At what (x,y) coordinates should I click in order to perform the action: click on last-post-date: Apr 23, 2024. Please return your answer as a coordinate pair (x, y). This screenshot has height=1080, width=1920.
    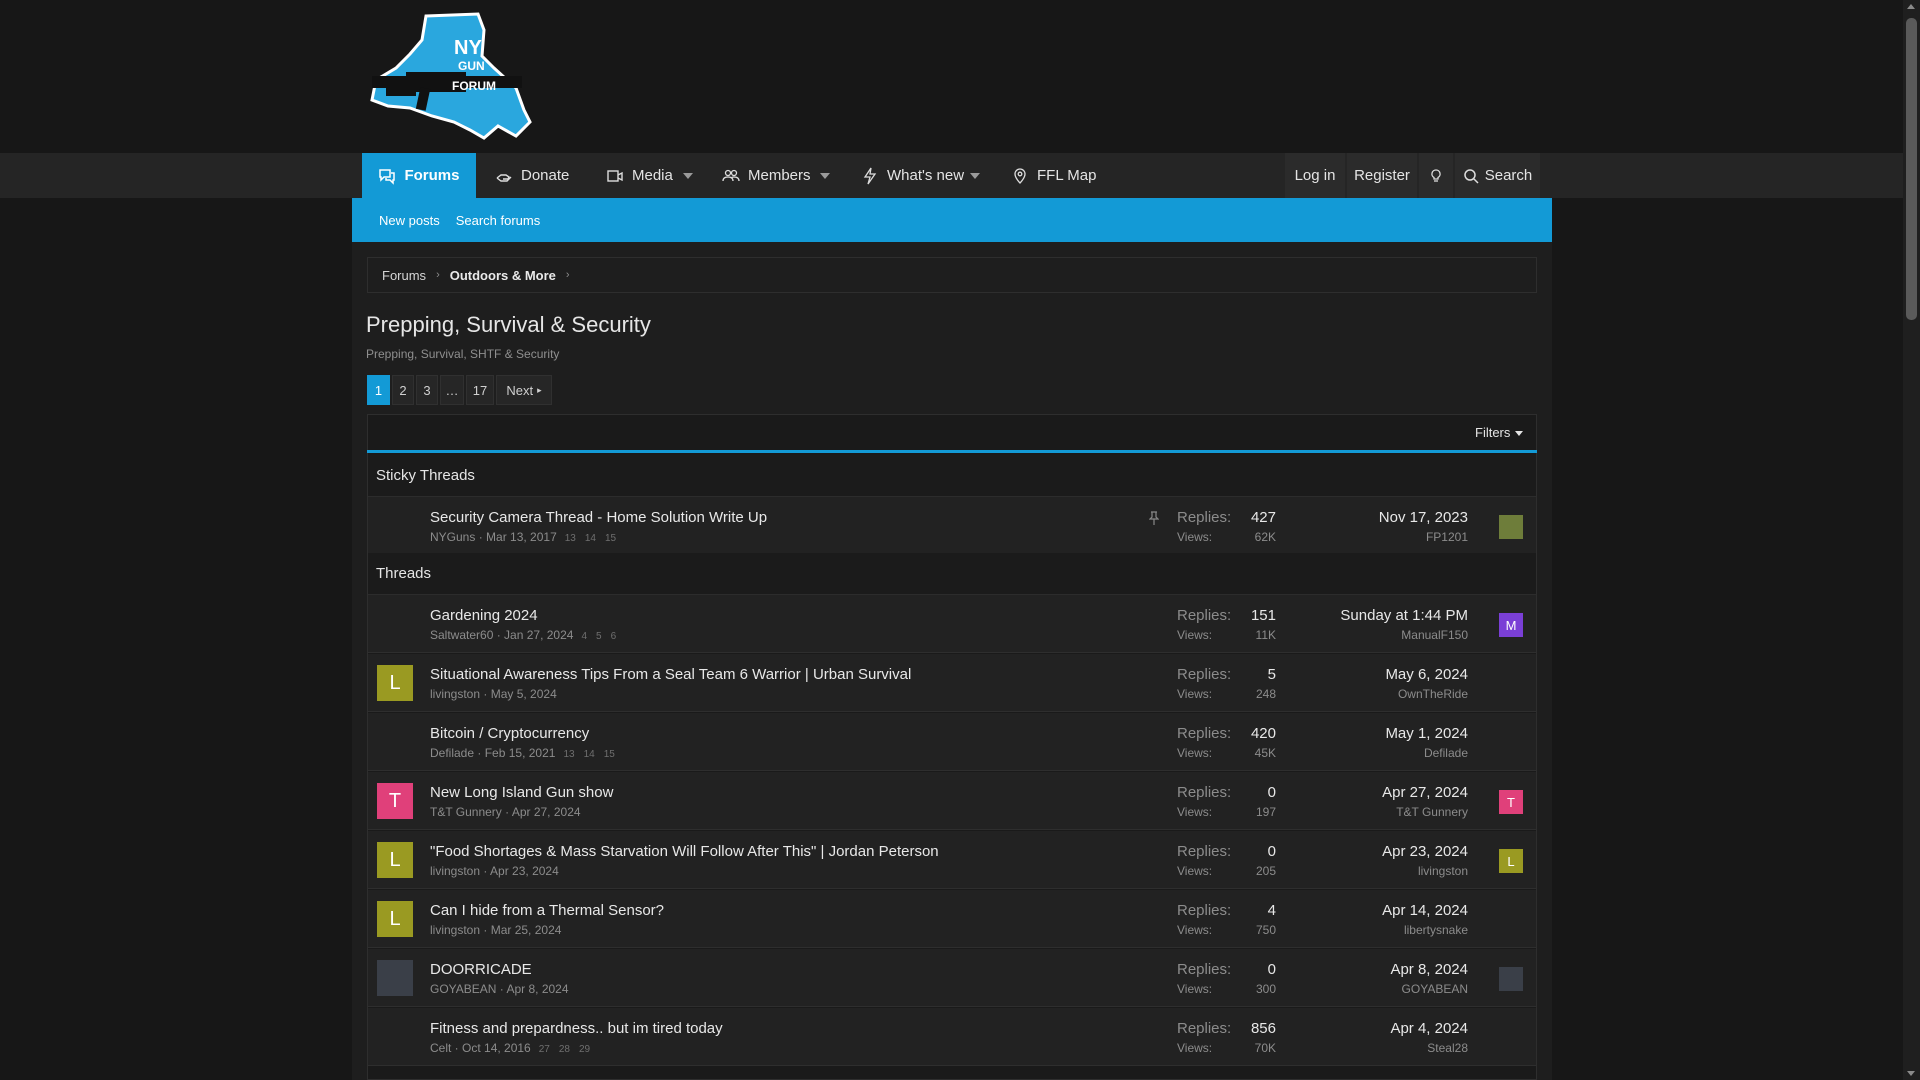
    Looking at the image, I should click on (1425, 851).